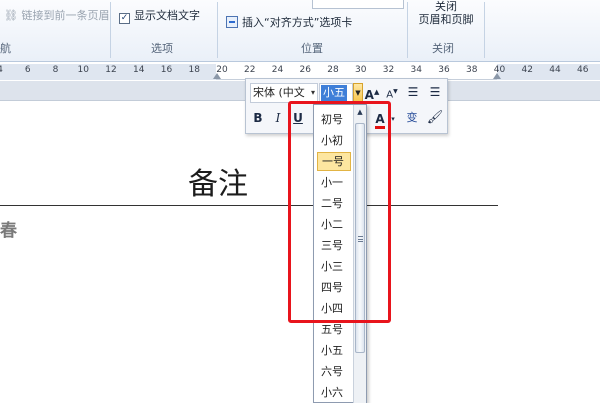  I want to click on increase-indent-icon: ☰, so click(435, 92).